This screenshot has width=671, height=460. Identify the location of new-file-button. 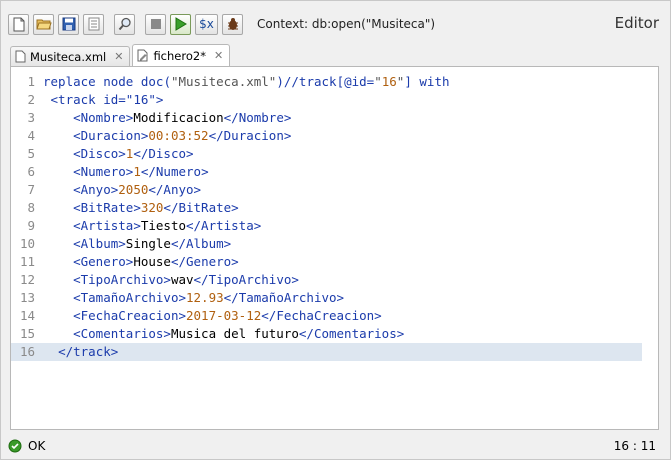
(18, 24).